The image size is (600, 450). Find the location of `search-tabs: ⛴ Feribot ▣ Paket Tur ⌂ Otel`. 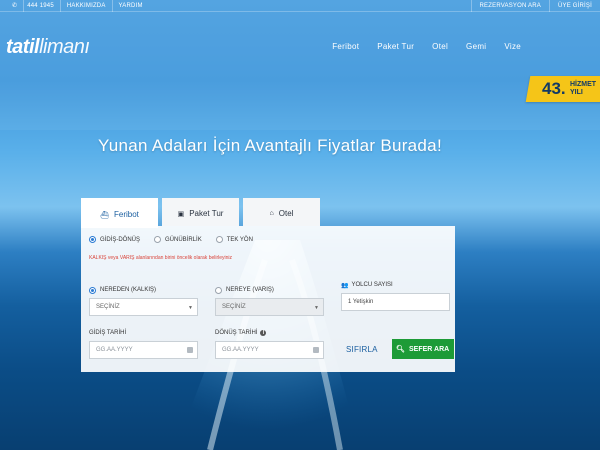

search-tabs: ⛴ Feribot ▣ Paket Tur ⌂ Otel is located at coordinates (202, 213).